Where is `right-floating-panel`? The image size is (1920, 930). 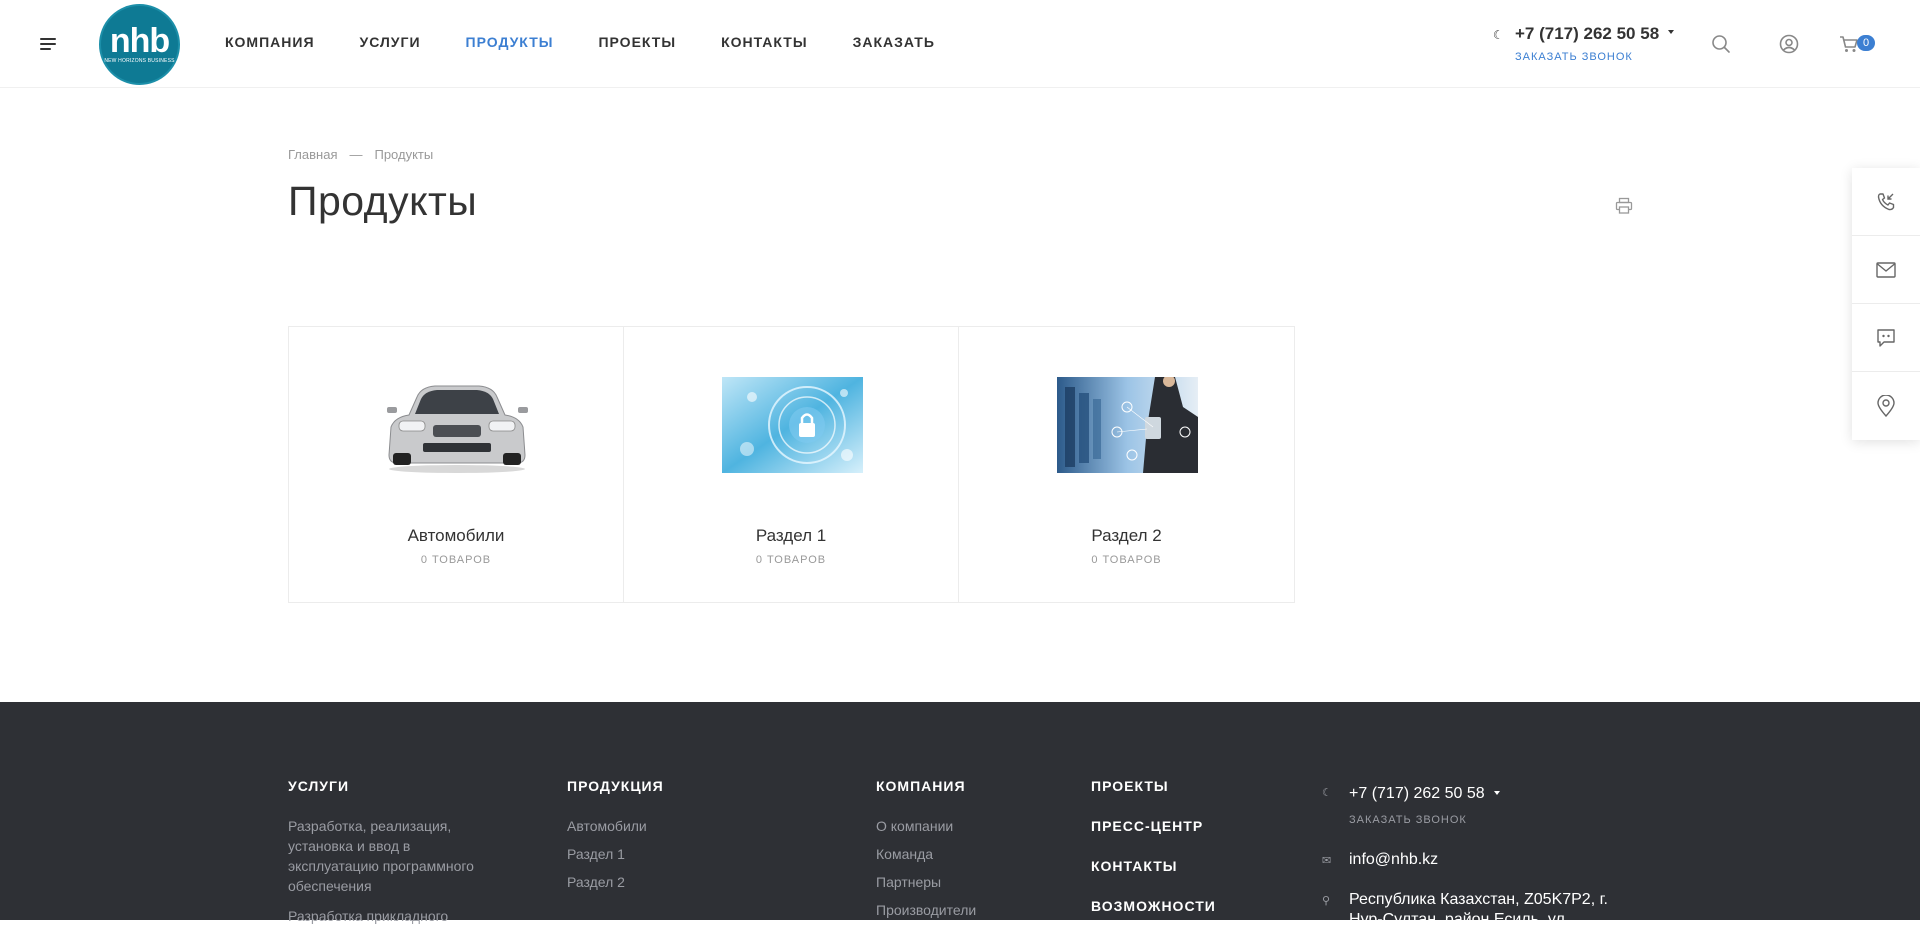
right-floating-panel is located at coordinates (1886, 304).